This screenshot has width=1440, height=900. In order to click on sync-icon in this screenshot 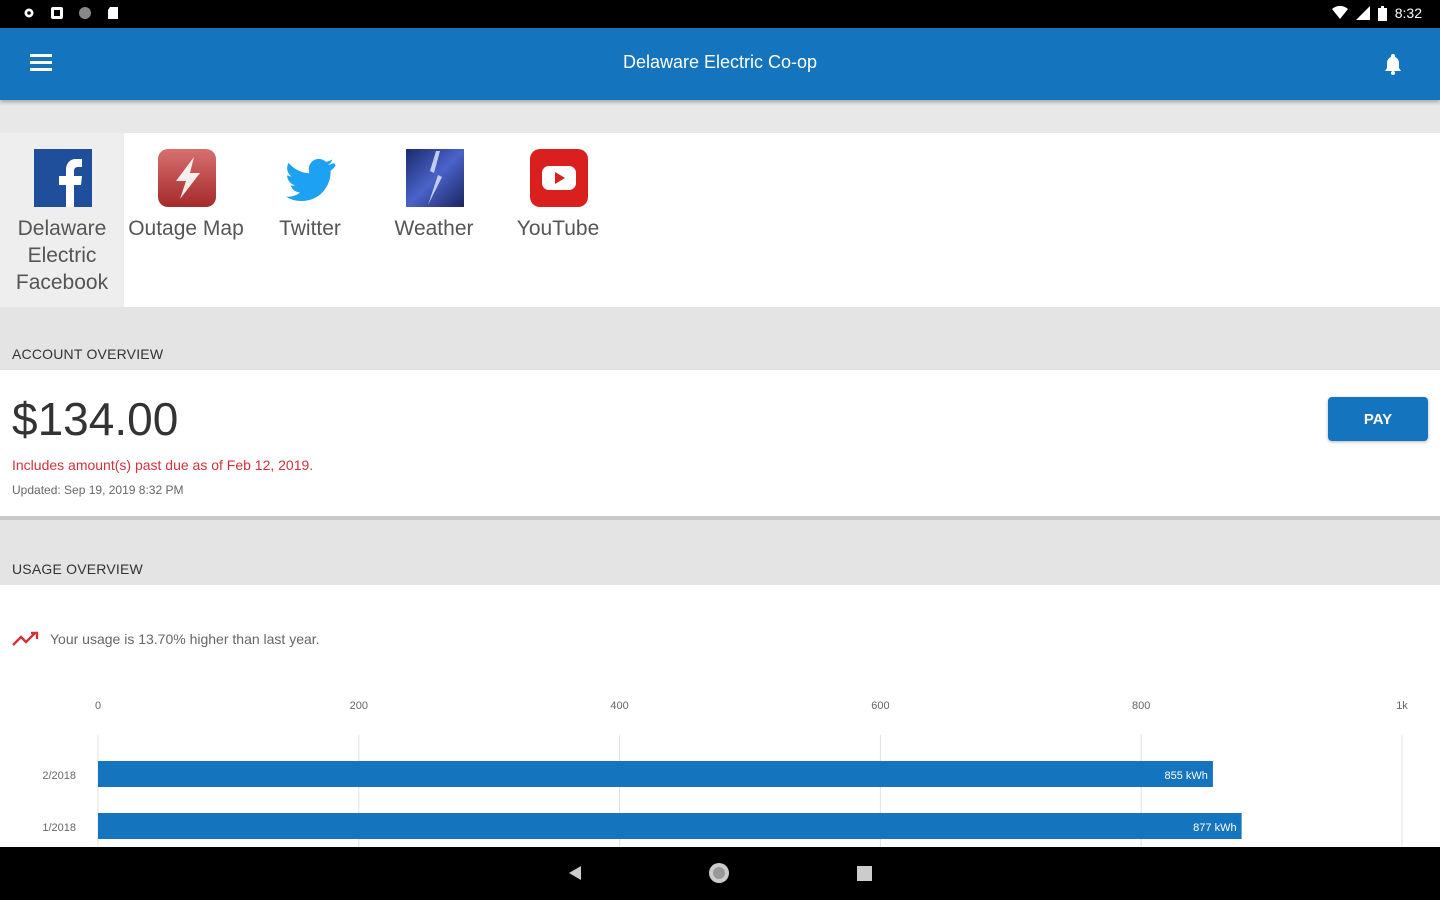, I will do `click(85, 13)`.